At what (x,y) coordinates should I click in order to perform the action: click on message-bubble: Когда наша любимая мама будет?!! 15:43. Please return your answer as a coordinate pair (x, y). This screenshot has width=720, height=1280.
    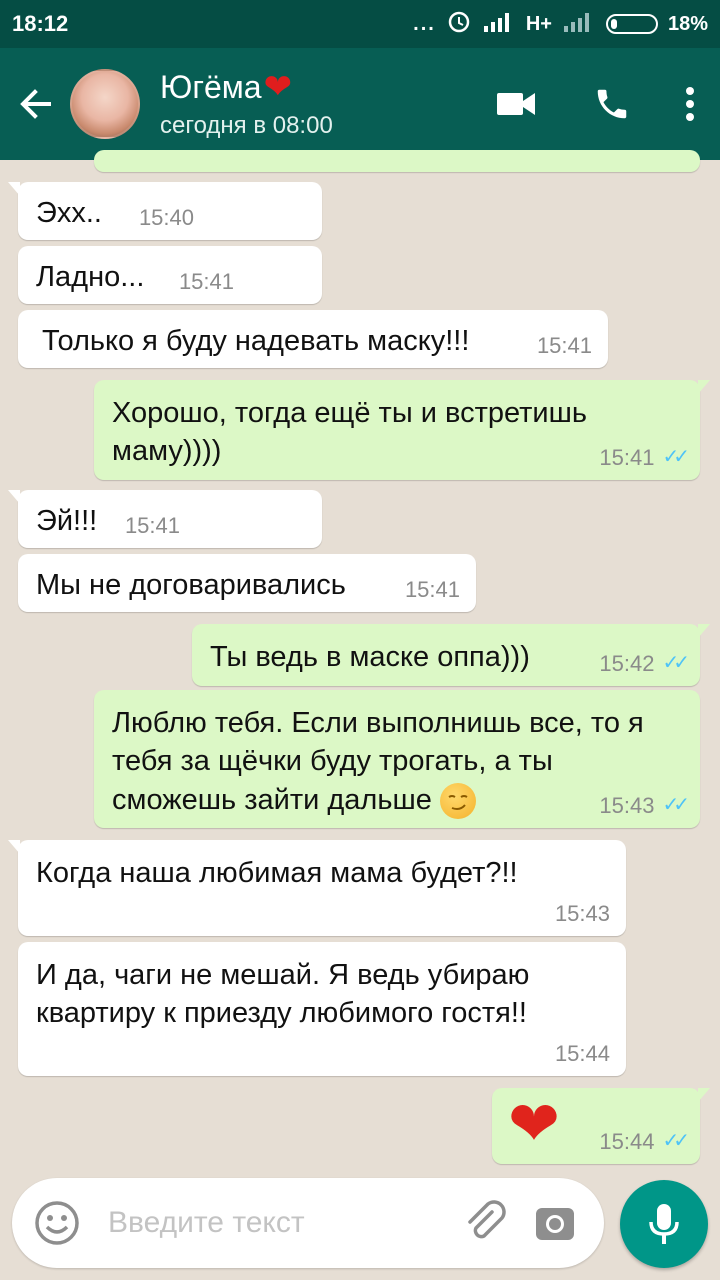
    Looking at the image, I should click on (317, 888).